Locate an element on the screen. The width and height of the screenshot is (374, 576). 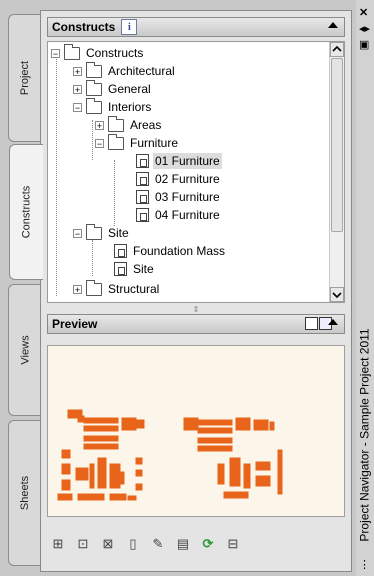
add-construct-button: ⊡ is located at coordinates (83, 544).